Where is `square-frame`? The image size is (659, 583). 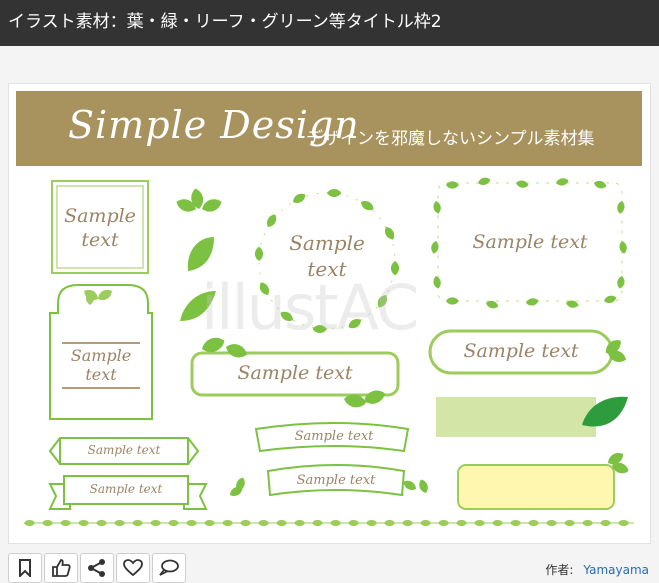
square-frame is located at coordinates (100, 227).